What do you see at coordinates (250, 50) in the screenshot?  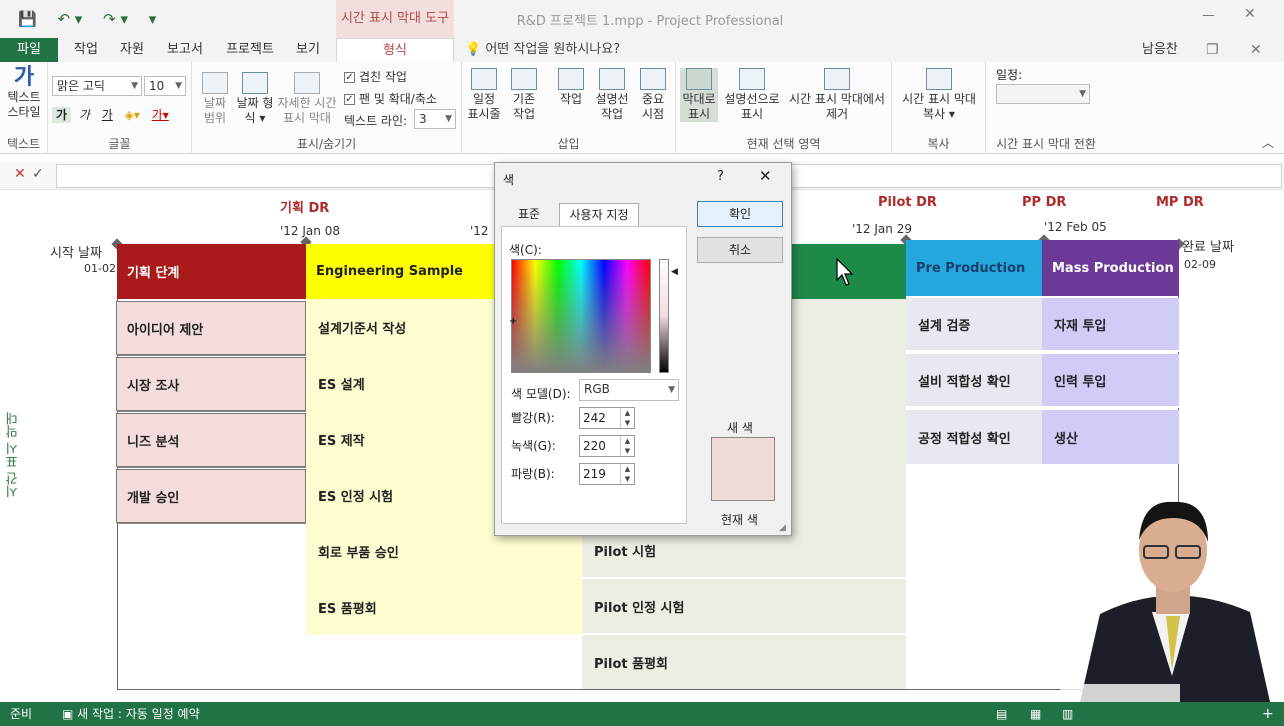 I see `tab-project: 프로젝트` at bounding box center [250, 50].